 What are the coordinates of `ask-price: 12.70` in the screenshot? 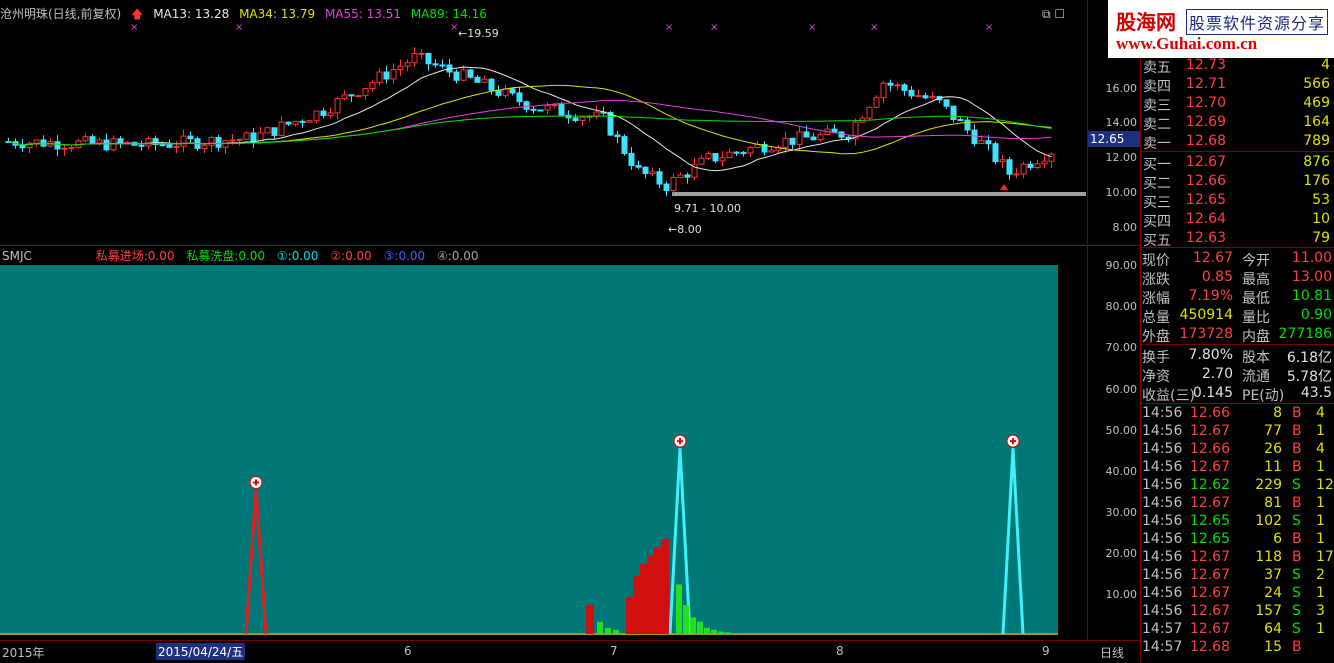 It's located at (1205, 103).